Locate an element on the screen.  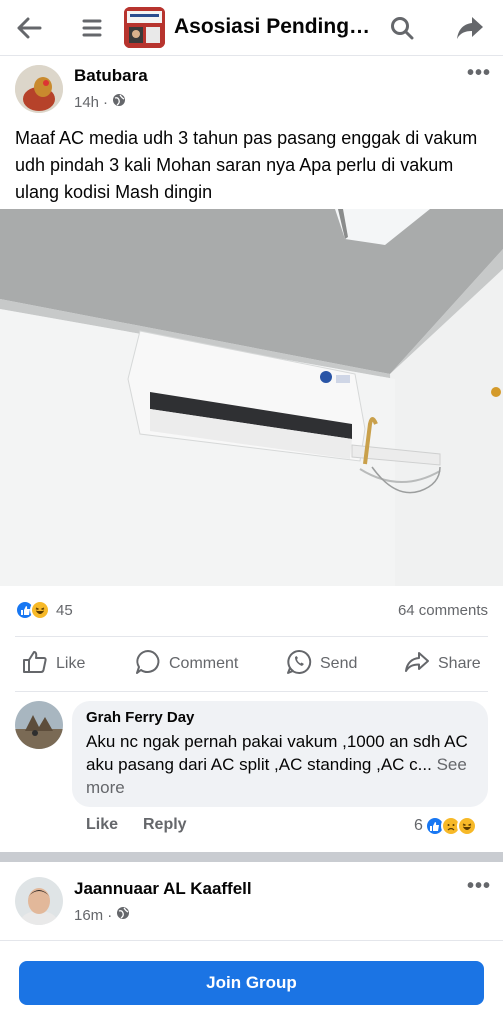
bottom-action-bar: Join Group is located at coordinates (251, 982).